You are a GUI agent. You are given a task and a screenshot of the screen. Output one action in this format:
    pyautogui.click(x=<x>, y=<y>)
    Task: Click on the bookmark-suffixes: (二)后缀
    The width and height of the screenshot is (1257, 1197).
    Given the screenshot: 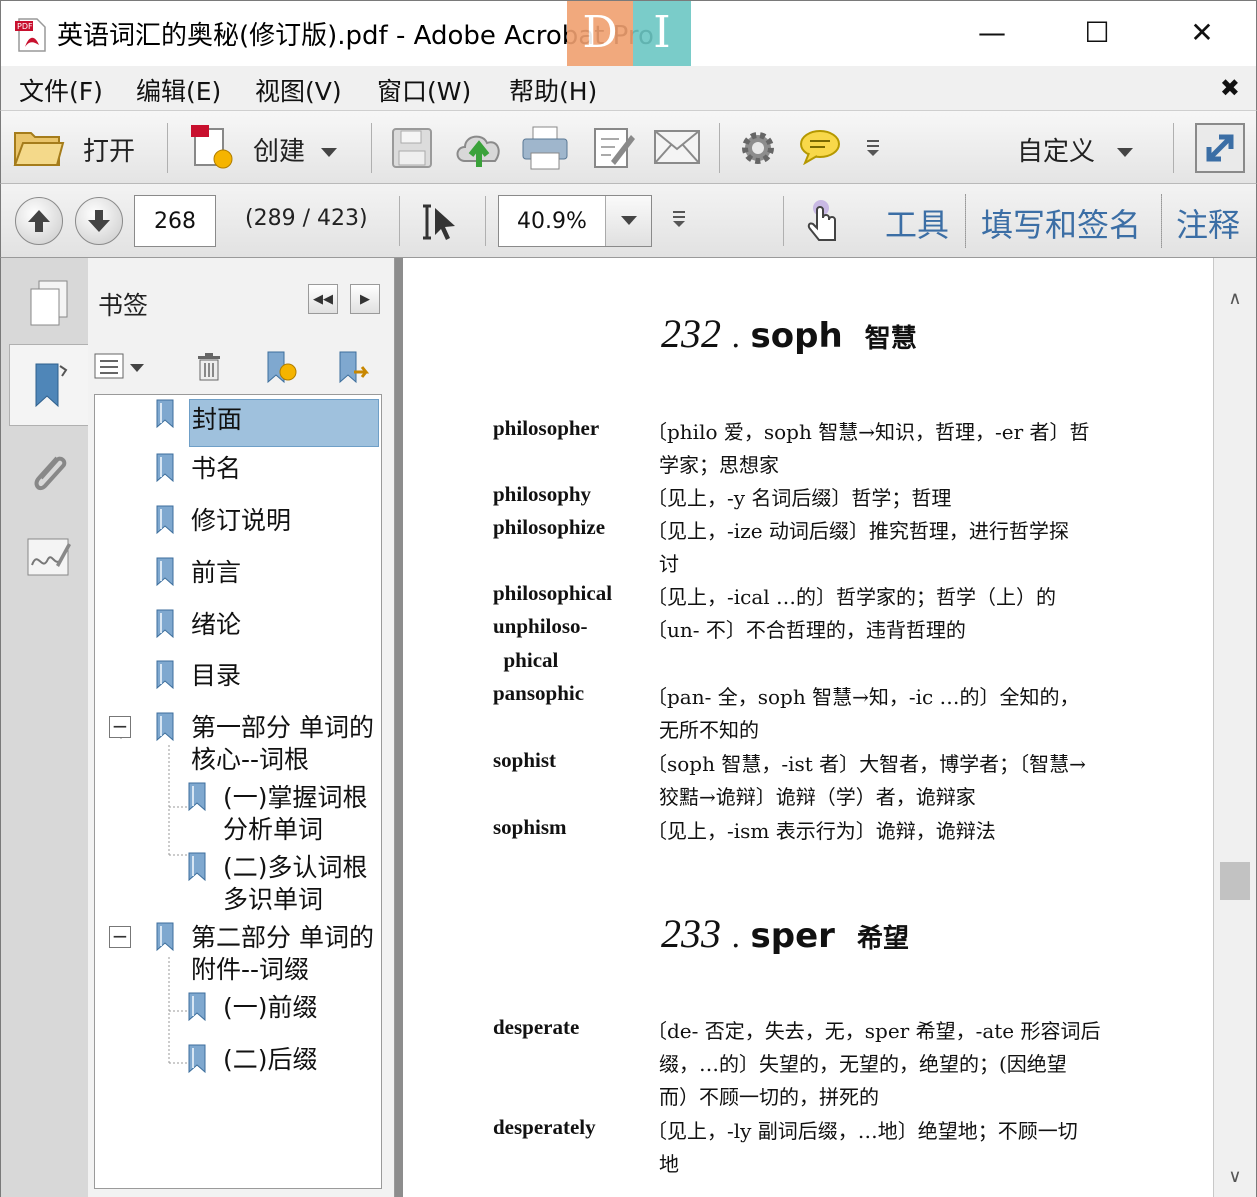 What is the action you would take?
    pyautogui.click(x=252, y=1060)
    